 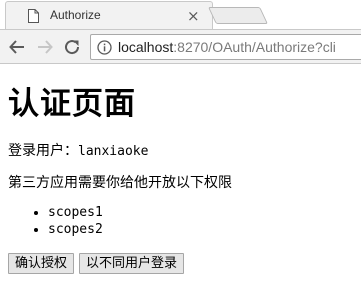 What do you see at coordinates (43, 151) in the screenshot?
I see `user-label: 登录用户：` at bounding box center [43, 151].